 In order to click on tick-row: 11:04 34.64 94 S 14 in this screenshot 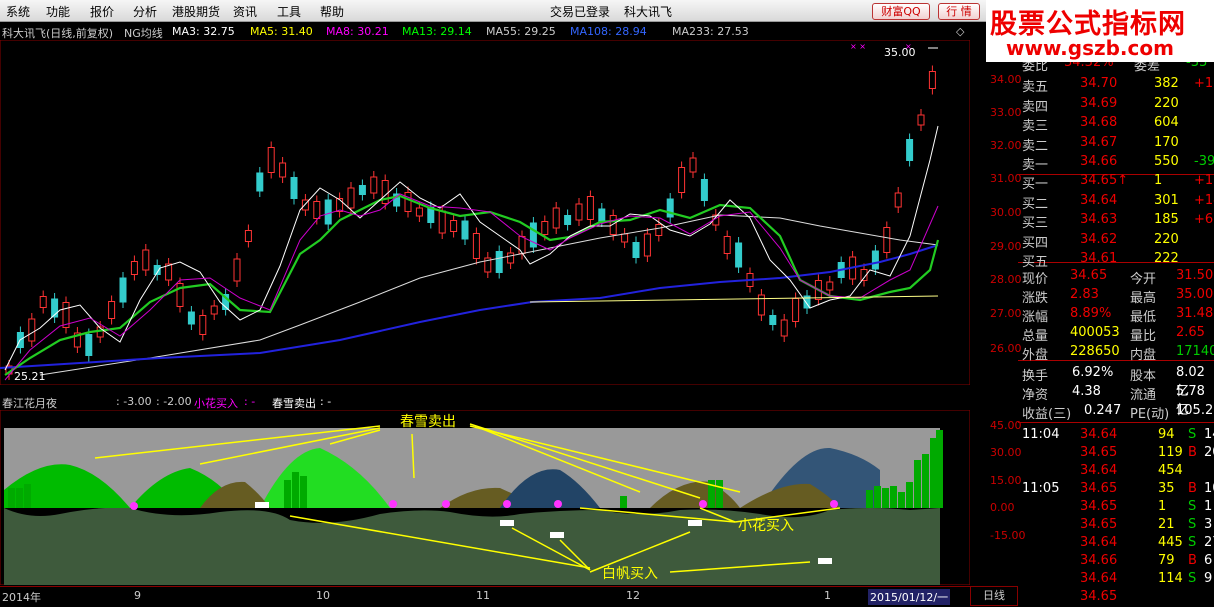, I will do `click(1116, 435)`.